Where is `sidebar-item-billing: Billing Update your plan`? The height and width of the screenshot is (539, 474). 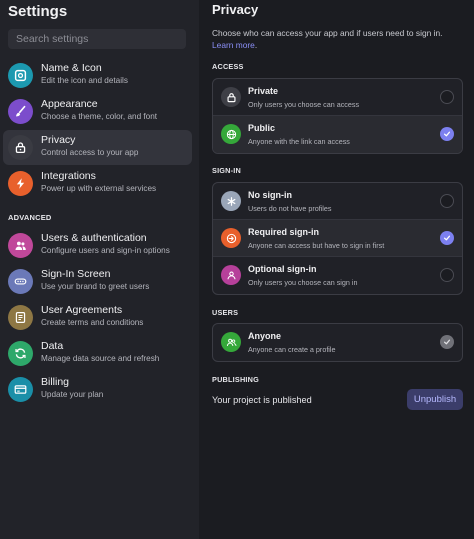 sidebar-item-billing: Billing Update your plan is located at coordinates (97, 389).